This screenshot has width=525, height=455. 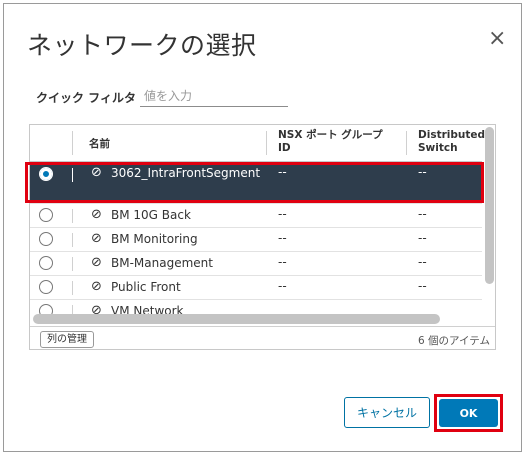 What do you see at coordinates (256, 240) in the screenshot?
I see `table-row: ⊘ BM Monitoring -- --` at bounding box center [256, 240].